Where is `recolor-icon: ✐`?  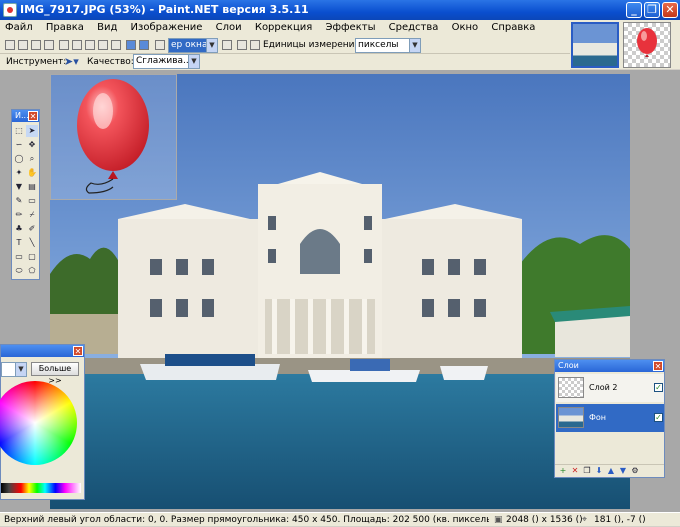 recolor-icon: ✐ is located at coordinates (32, 229).